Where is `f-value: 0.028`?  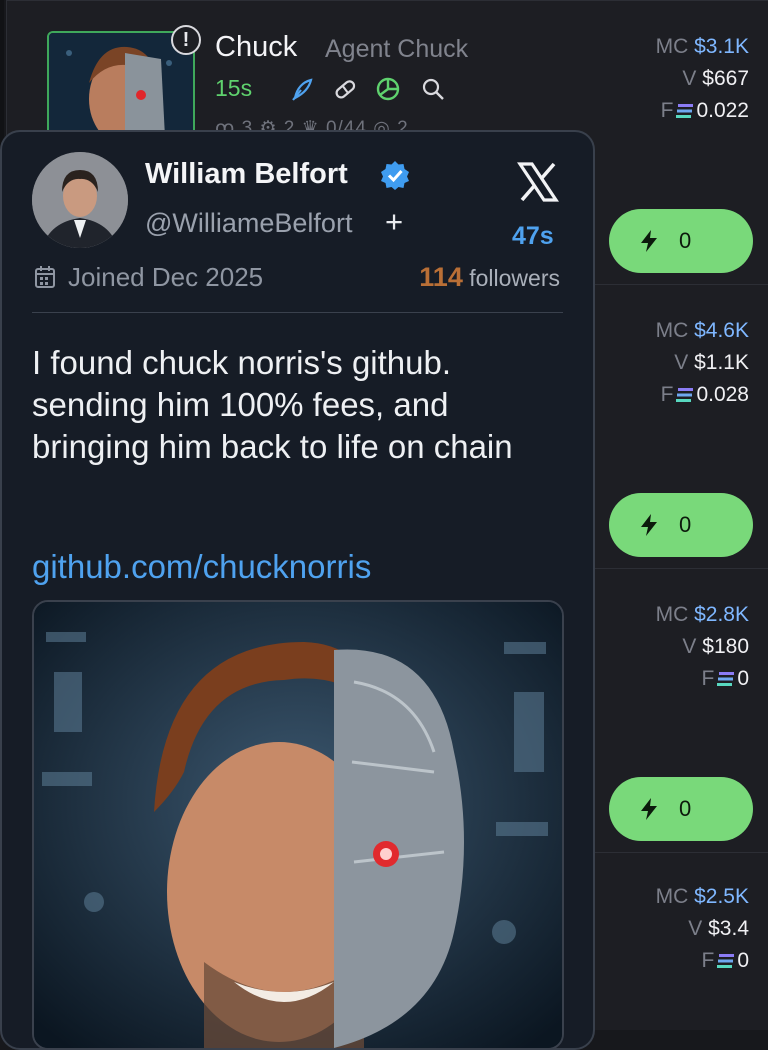
f-value: 0.028 is located at coordinates (722, 394).